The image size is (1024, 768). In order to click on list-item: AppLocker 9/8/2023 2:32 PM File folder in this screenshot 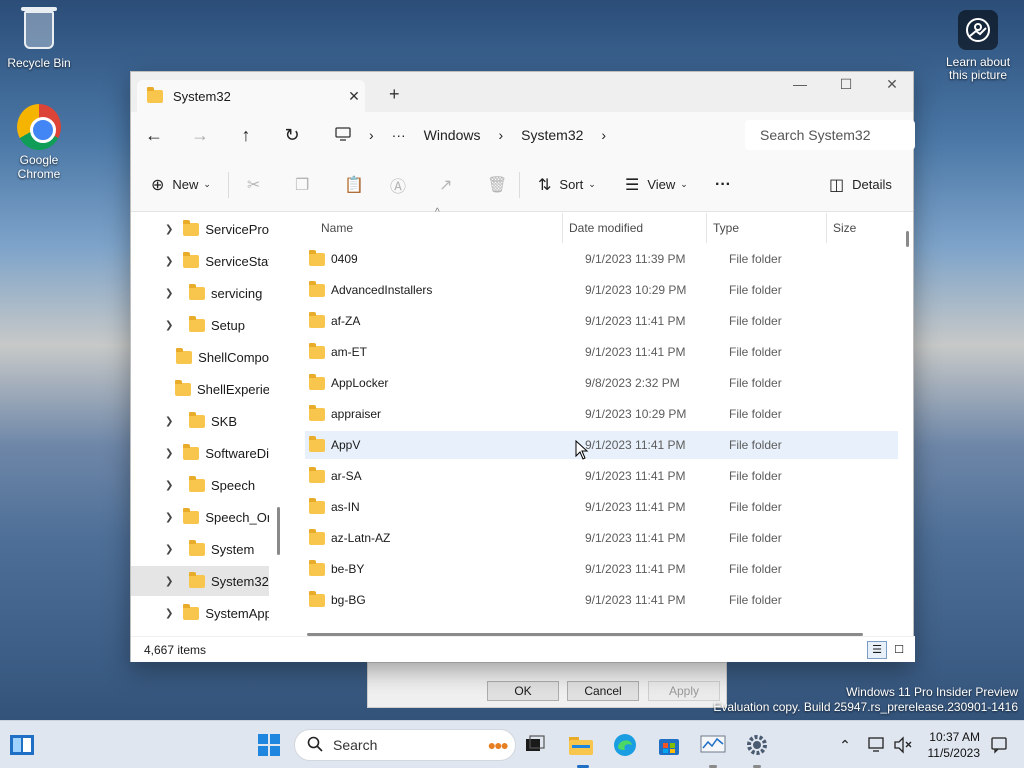, I will do `click(601, 383)`.